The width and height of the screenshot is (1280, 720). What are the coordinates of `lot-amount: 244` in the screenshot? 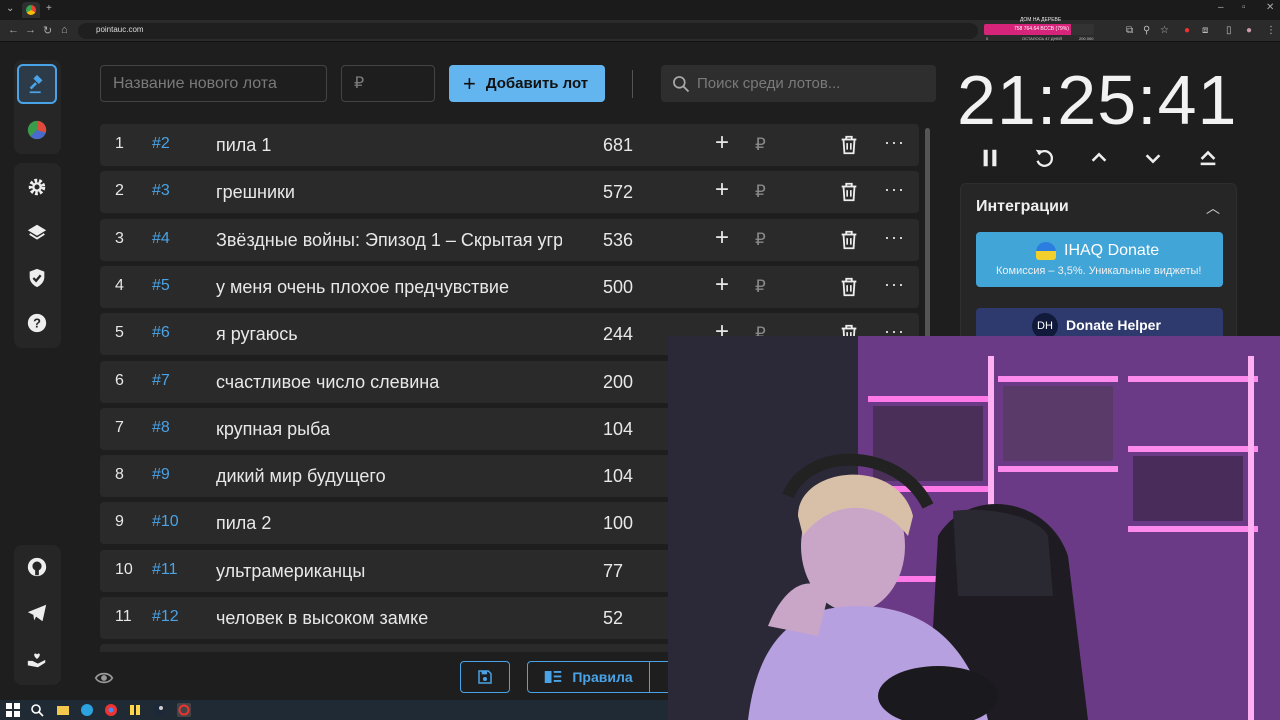 It's located at (618, 334).